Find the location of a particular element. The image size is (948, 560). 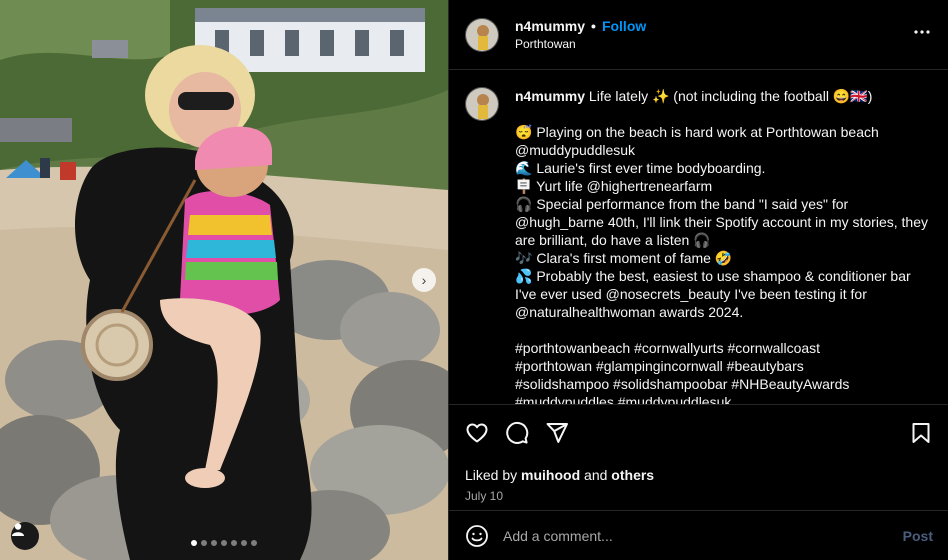

liked-by-and: and is located at coordinates (596, 475).